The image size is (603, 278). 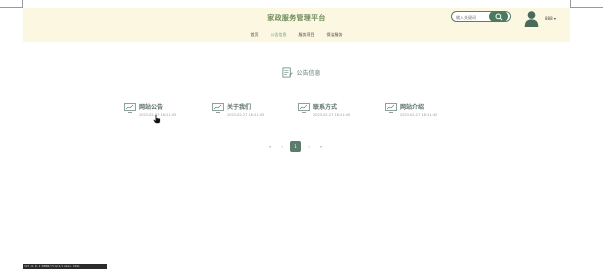 I want to click on notice-section-header: 公告信息, so click(x=301, y=72).